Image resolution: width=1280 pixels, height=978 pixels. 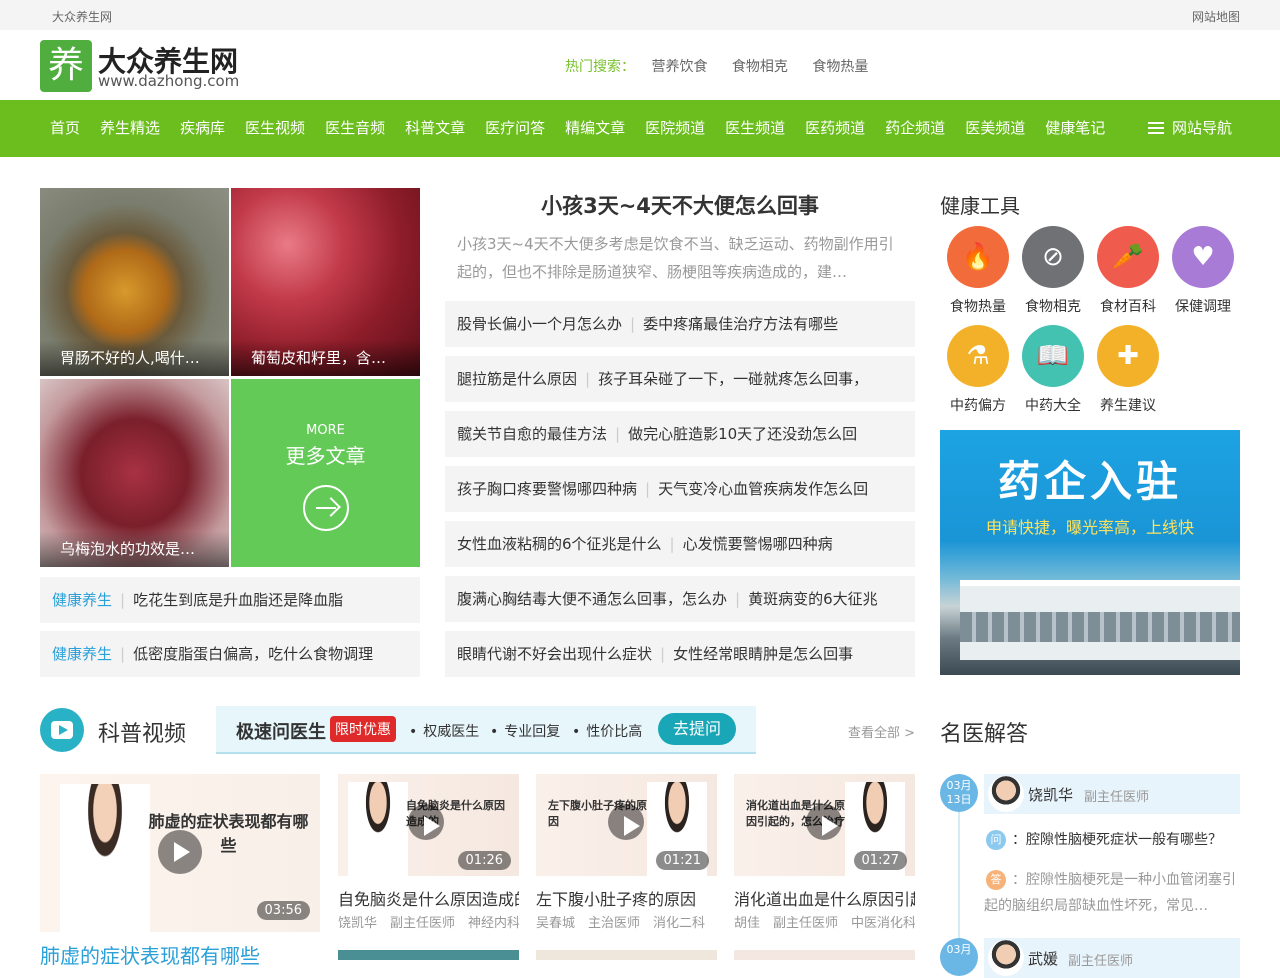 What do you see at coordinates (82, 16) in the screenshot?
I see `site-name-link: 大众养生网` at bounding box center [82, 16].